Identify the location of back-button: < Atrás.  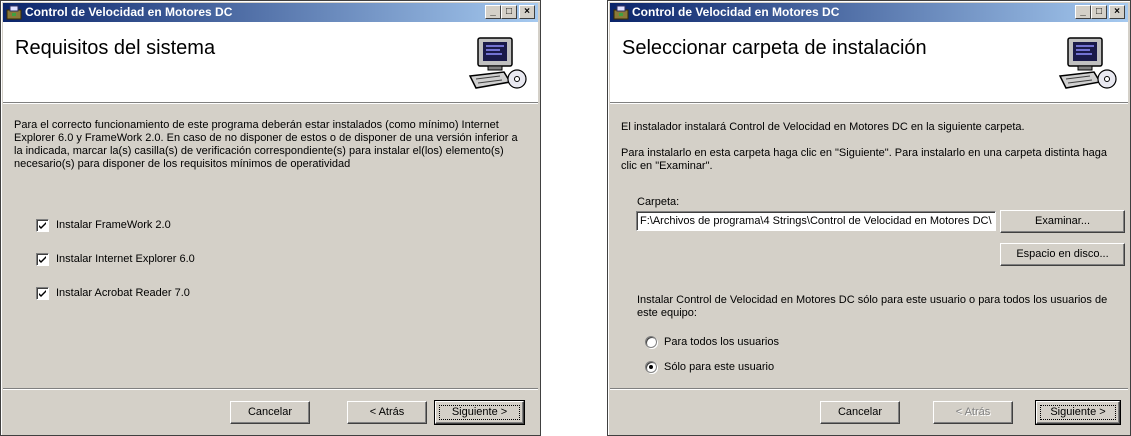
(387, 412).